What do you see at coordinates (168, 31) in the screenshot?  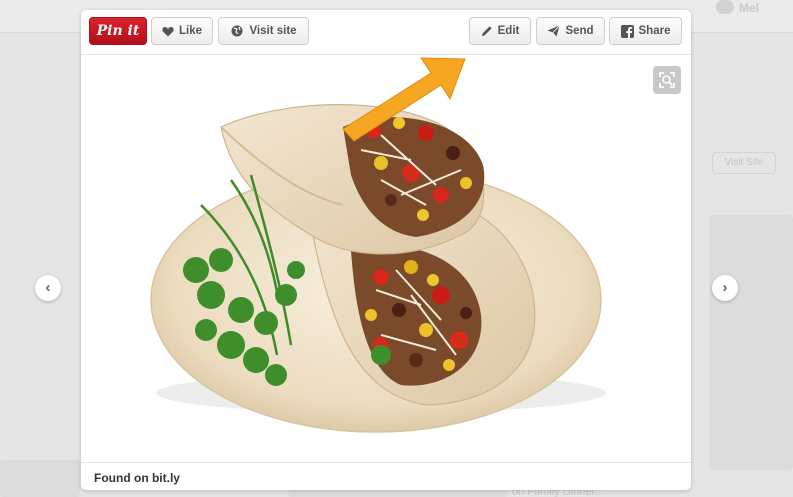 I see `heart-icon` at bounding box center [168, 31].